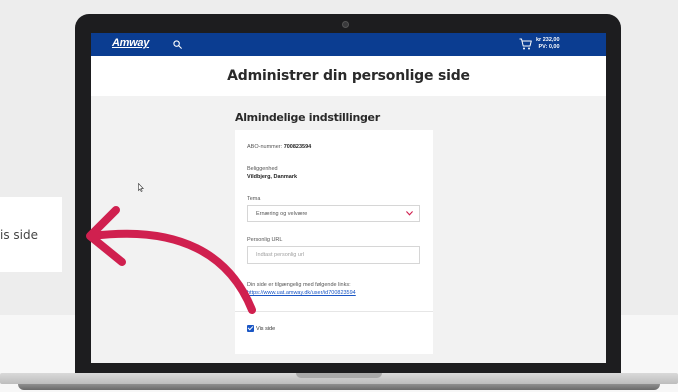  I want to click on cart-summary: kr 232,00 PV: 0,00, so click(548, 44).